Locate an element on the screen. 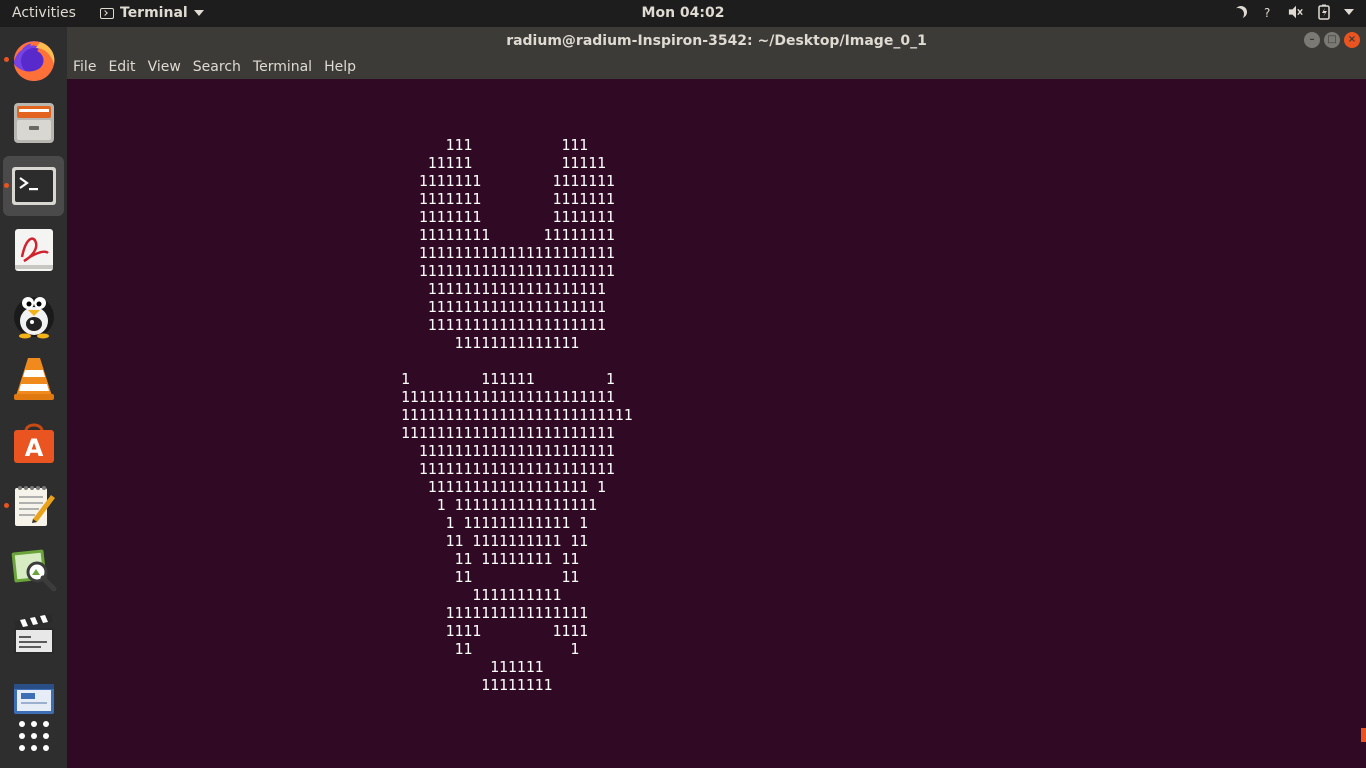  scroll-marker is located at coordinates (1363, 735).